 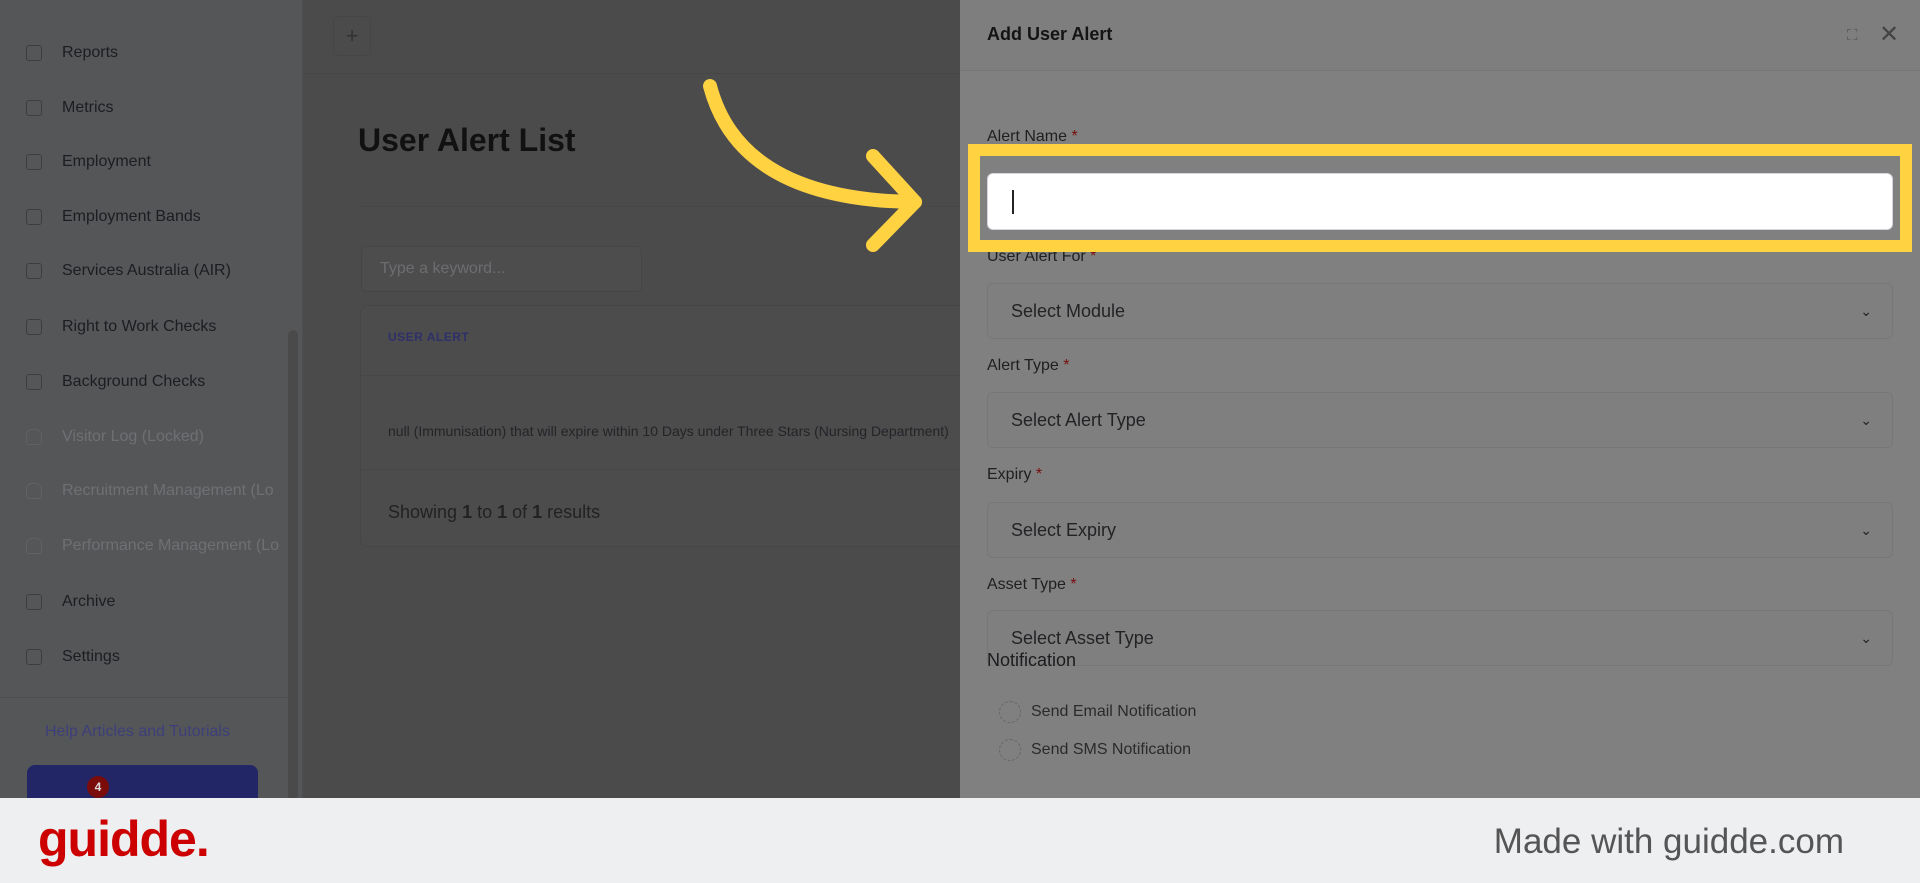 What do you see at coordinates (124, 839) in the screenshot?
I see `guidde-logo: guidde.` at bounding box center [124, 839].